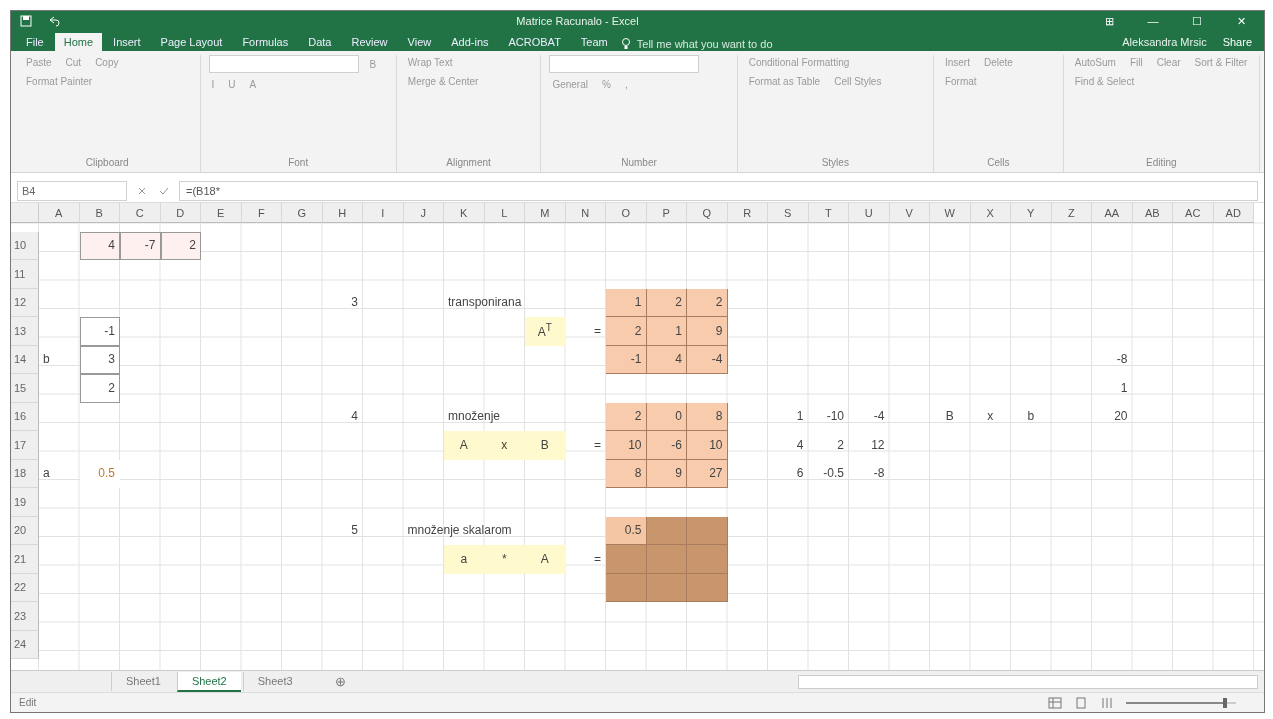 The image size is (1273, 719). What do you see at coordinates (180, 213) in the screenshot?
I see `column-header: D` at bounding box center [180, 213].